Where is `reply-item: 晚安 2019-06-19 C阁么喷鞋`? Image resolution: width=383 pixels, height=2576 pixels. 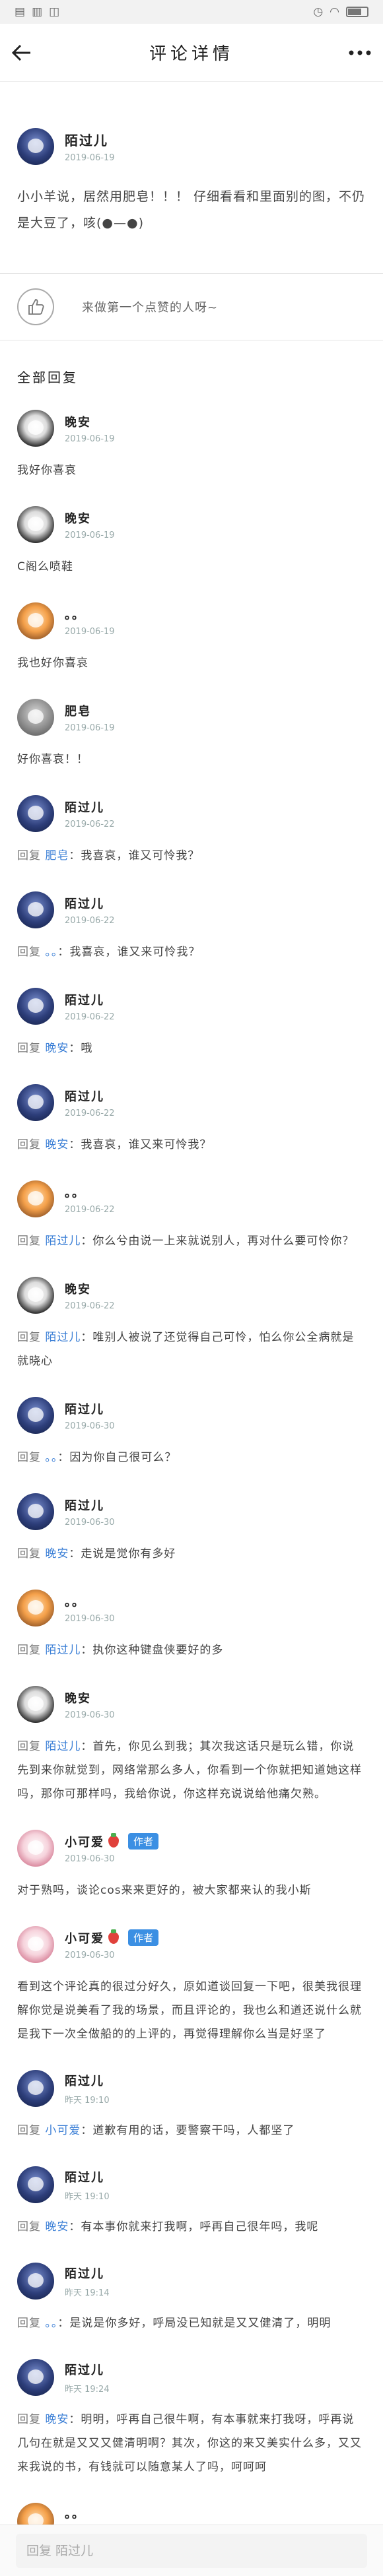
reply-item: 晚安 2019-06-19 C阁么喷鞋 is located at coordinates (191, 542).